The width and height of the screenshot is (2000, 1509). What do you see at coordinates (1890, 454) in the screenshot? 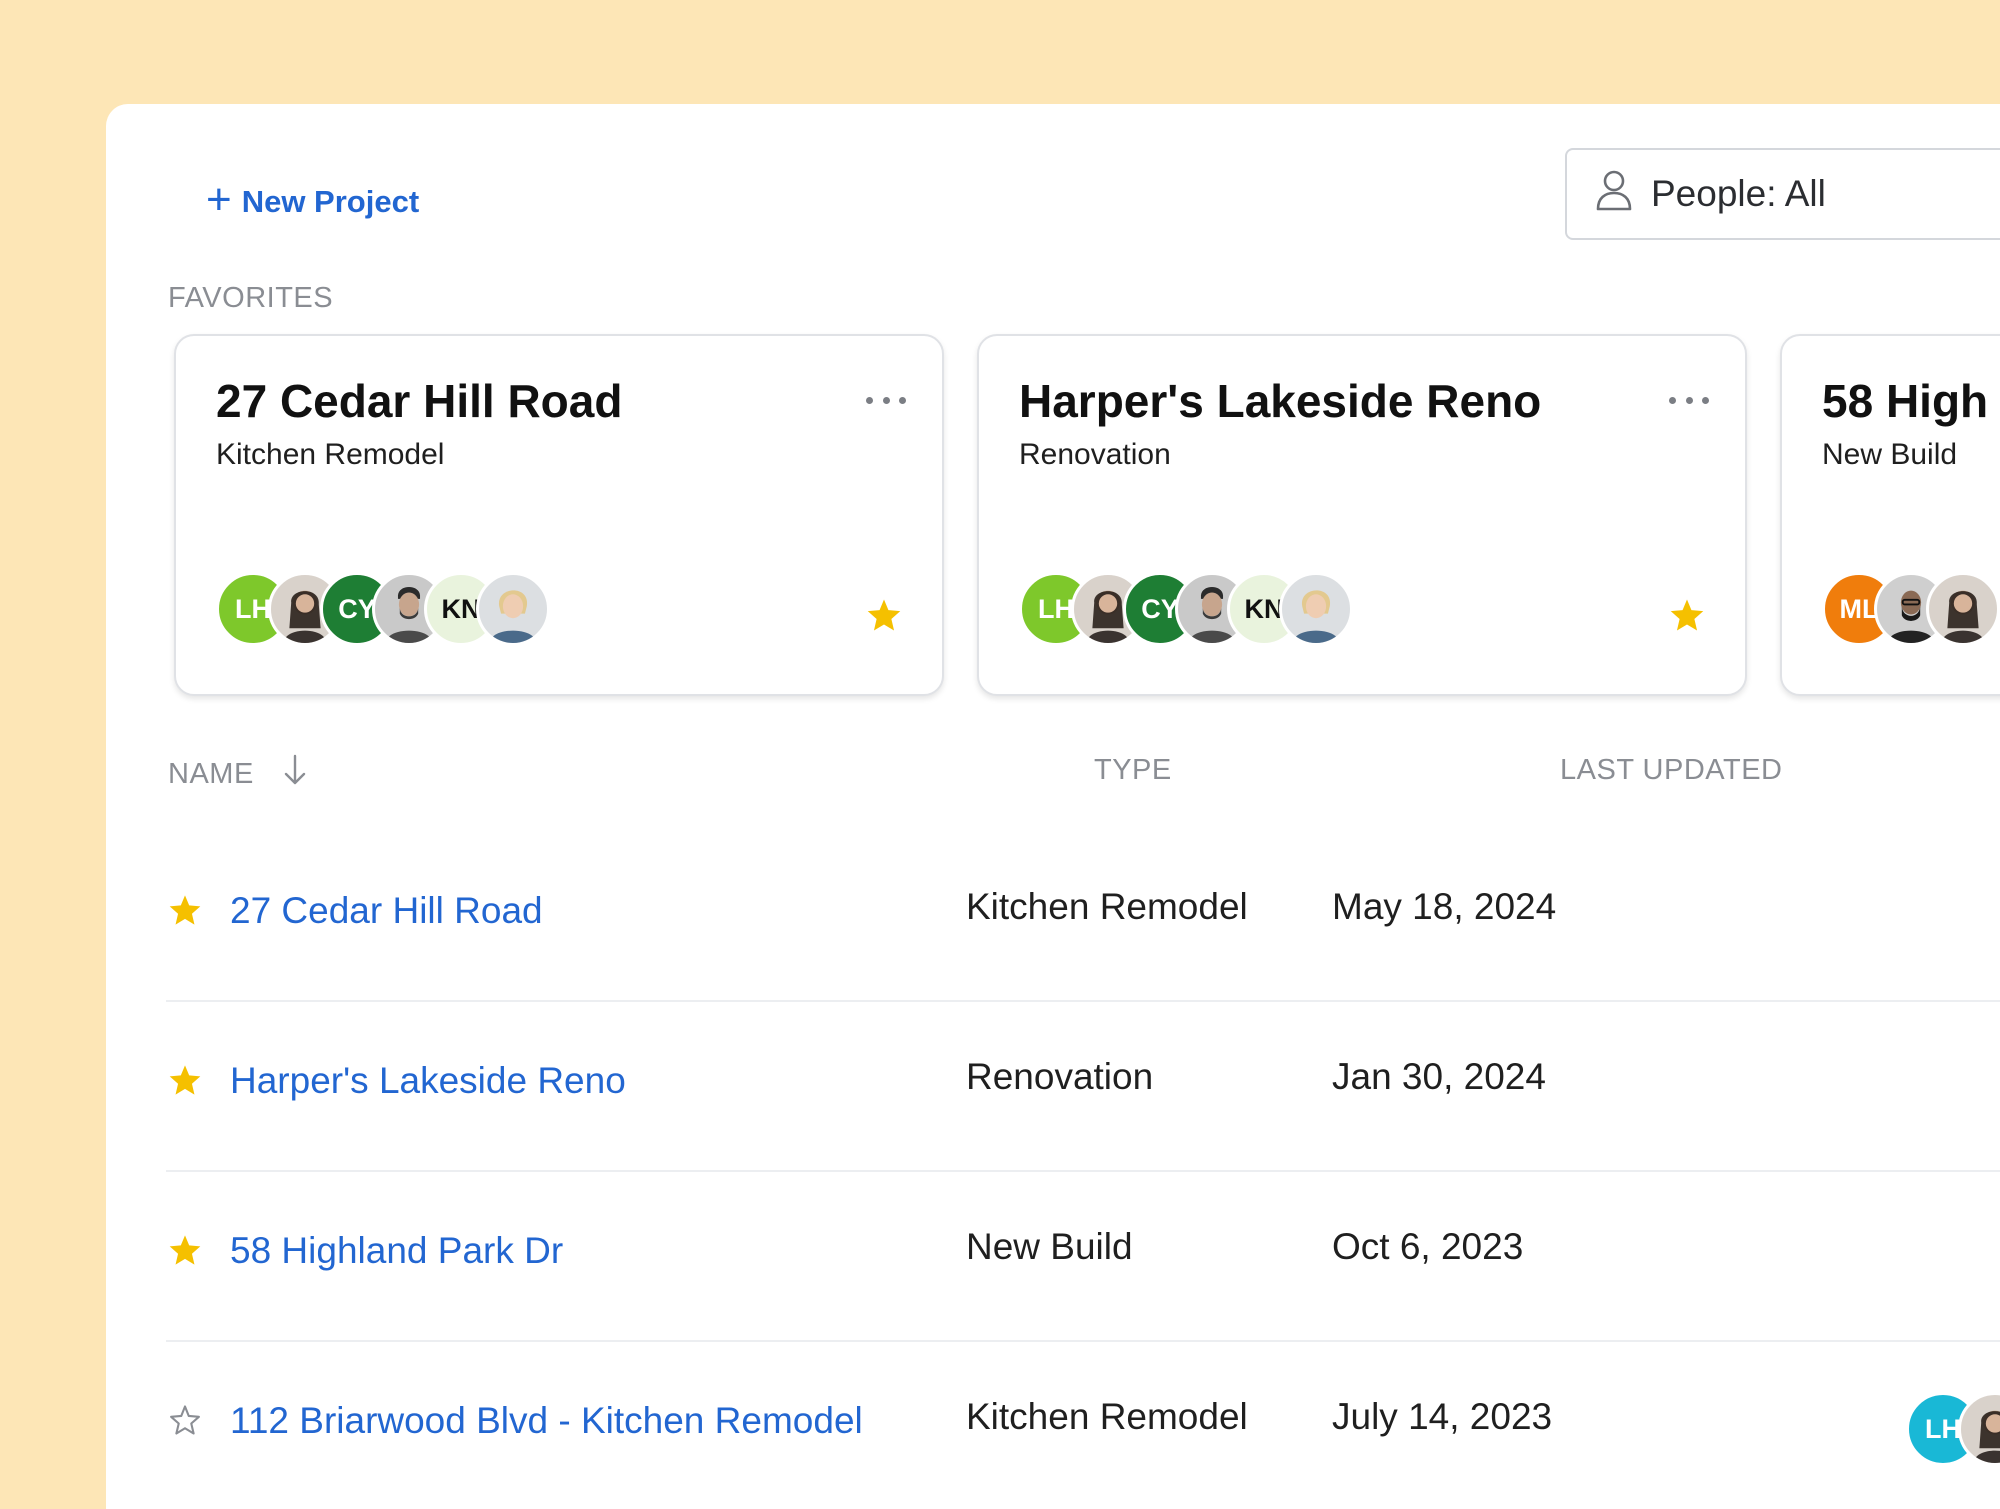
I see `card-subtitle: New Build` at bounding box center [1890, 454].